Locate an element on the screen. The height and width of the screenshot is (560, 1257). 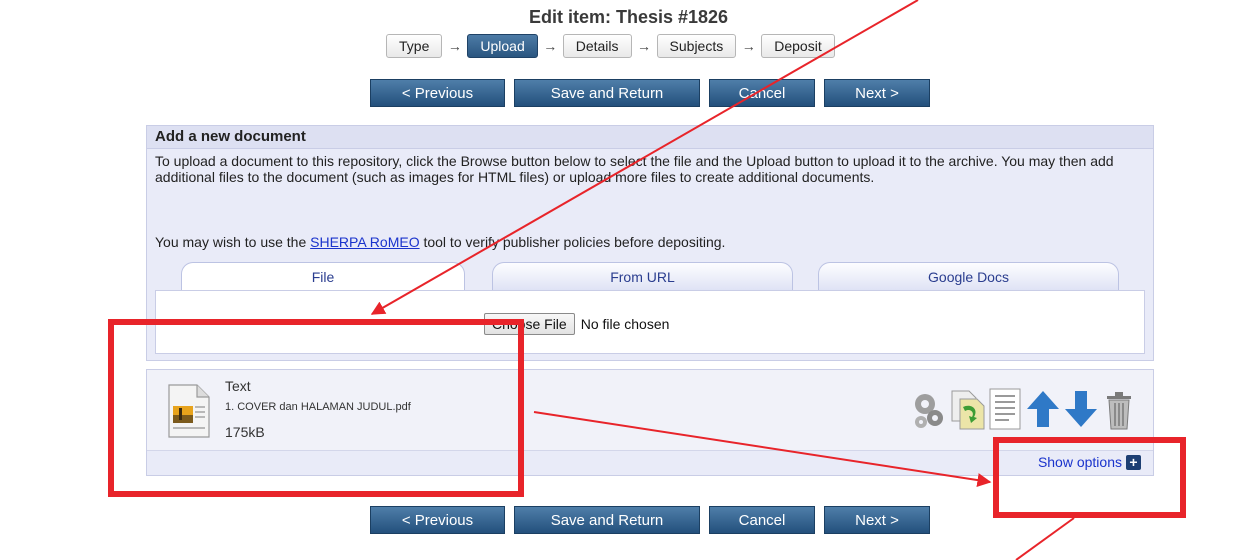
file-tab-body: Choose File No file chosen is located at coordinates (650, 322).